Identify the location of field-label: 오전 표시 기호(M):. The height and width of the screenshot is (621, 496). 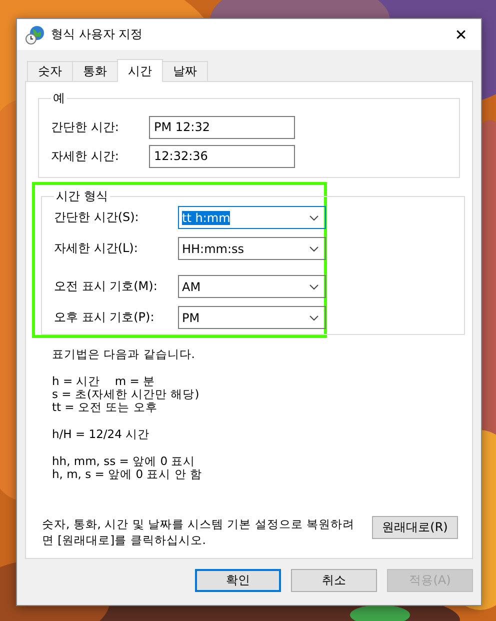
(106, 286).